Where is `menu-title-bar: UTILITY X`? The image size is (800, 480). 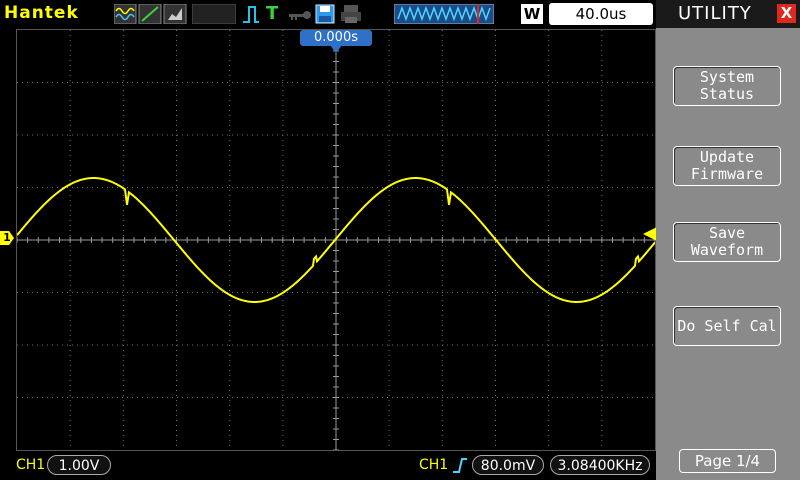 menu-title-bar: UTILITY X is located at coordinates (728, 14).